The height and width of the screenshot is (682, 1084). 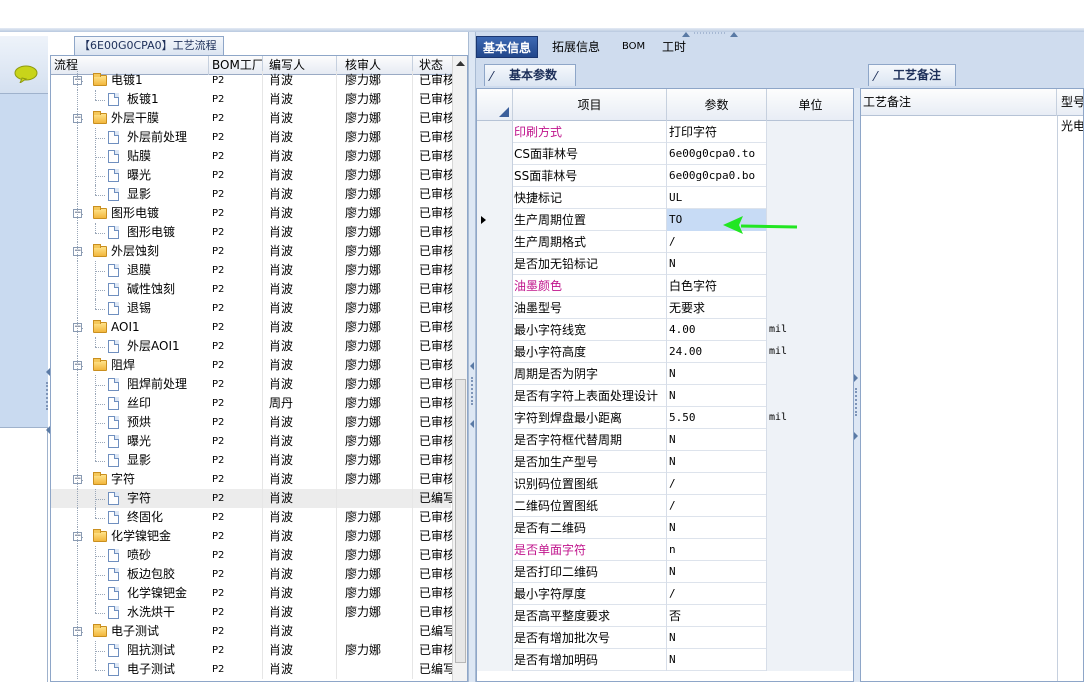 What do you see at coordinates (130, 156) in the screenshot?
I see `tree-node: 贴膜` at bounding box center [130, 156].